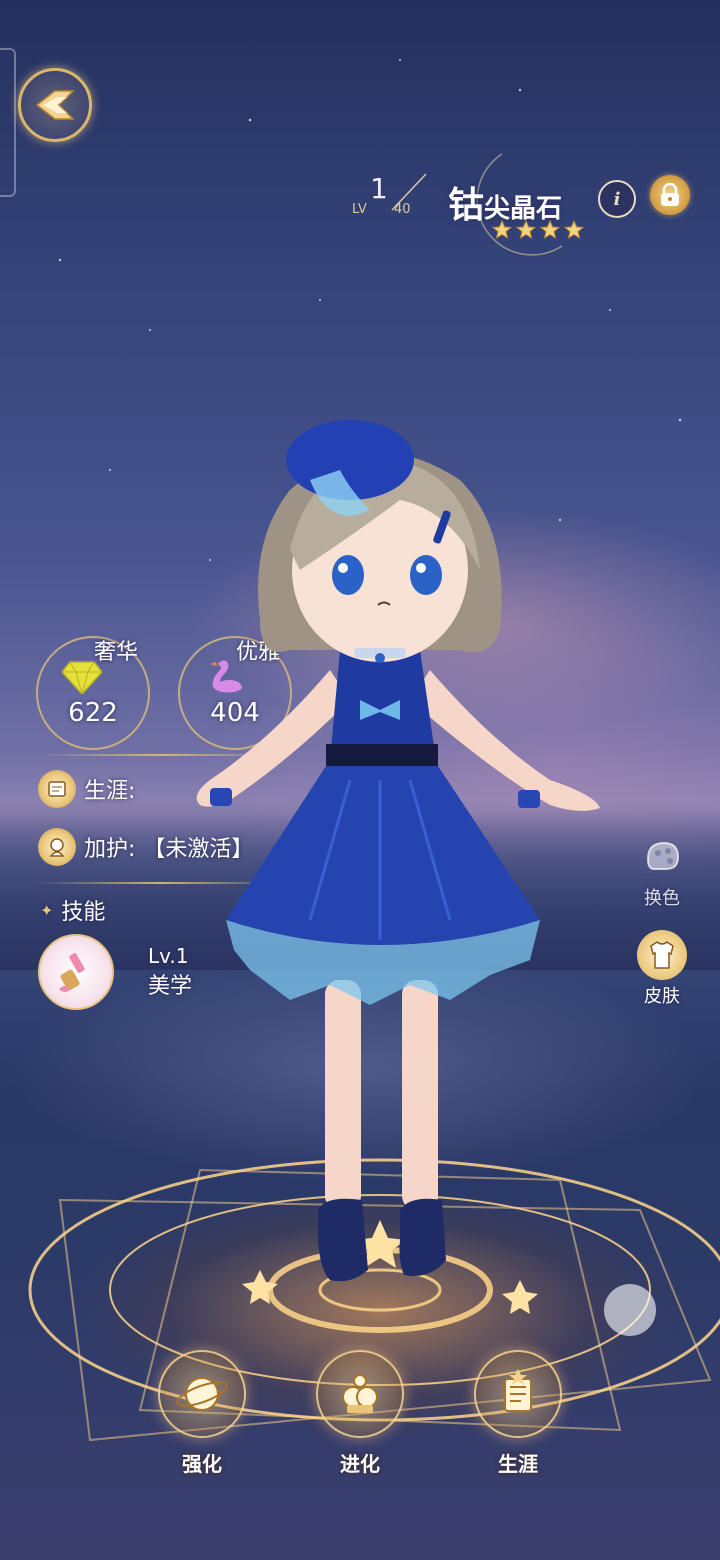 Image resolution: width=720 pixels, height=1560 pixels. What do you see at coordinates (466, 205) in the screenshot?
I see `character-name-main: 钴` at bounding box center [466, 205].